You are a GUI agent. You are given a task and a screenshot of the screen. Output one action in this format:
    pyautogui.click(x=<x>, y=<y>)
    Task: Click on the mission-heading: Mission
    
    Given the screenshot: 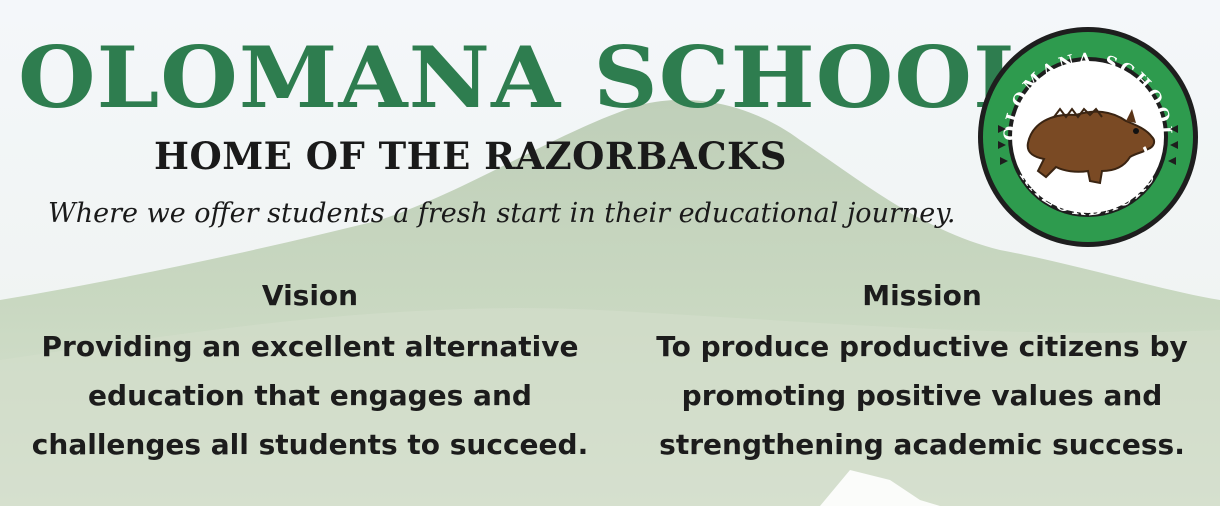 What is the action you would take?
    pyautogui.click(x=922, y=295)
    